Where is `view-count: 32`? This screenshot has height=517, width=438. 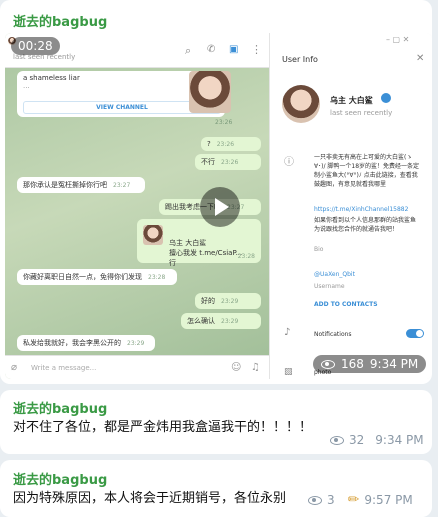
view-count: 32 is located at coordinates (357, 440).